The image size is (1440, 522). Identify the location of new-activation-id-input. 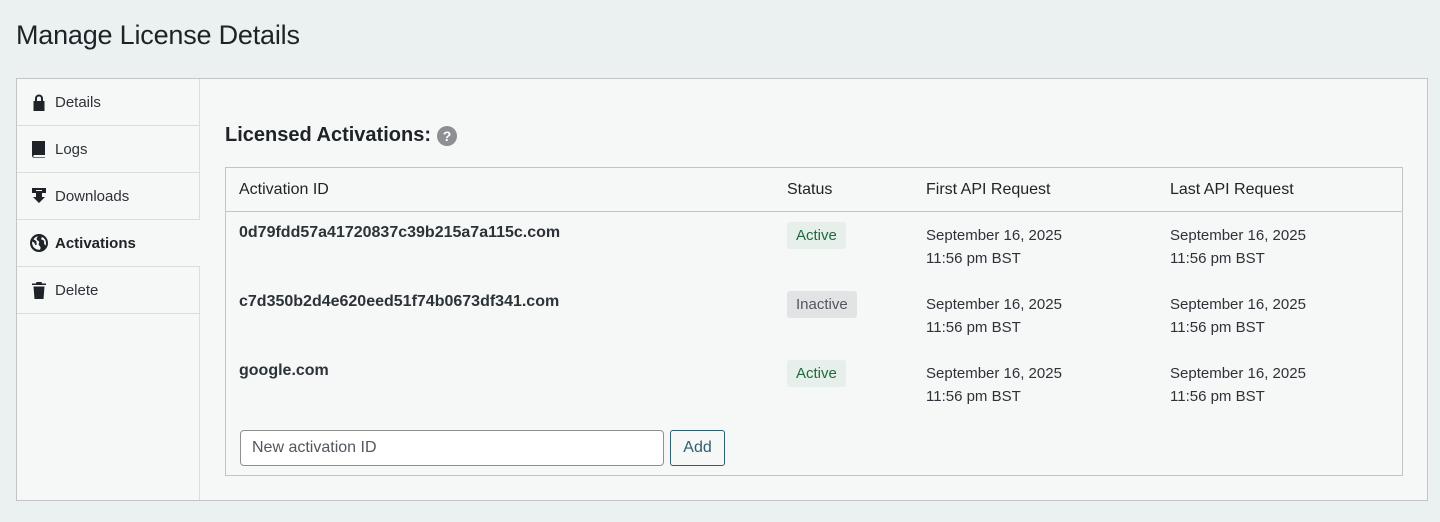
(452, 448).